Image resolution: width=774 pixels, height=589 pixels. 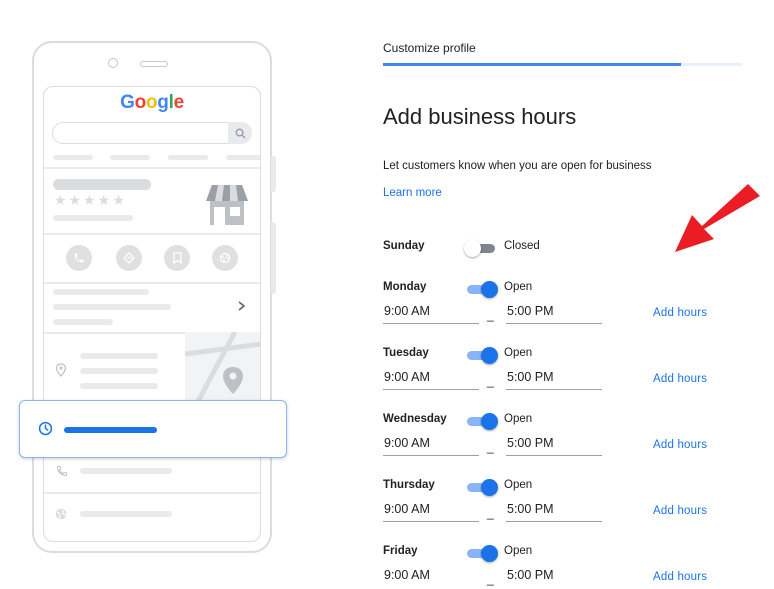 I want to click on business-hours-card, so click(x=153, y=429).